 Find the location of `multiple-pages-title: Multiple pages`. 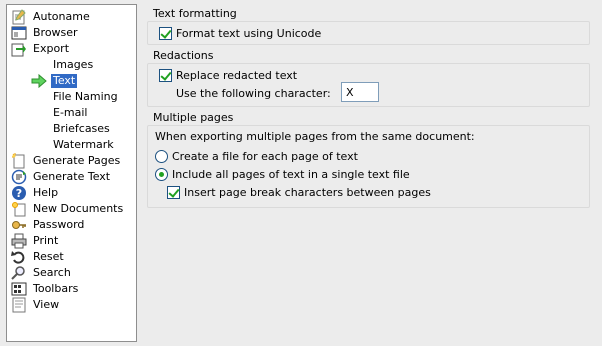

multiple-pages-title: Multiple pages is located at coordinates (193, 117).